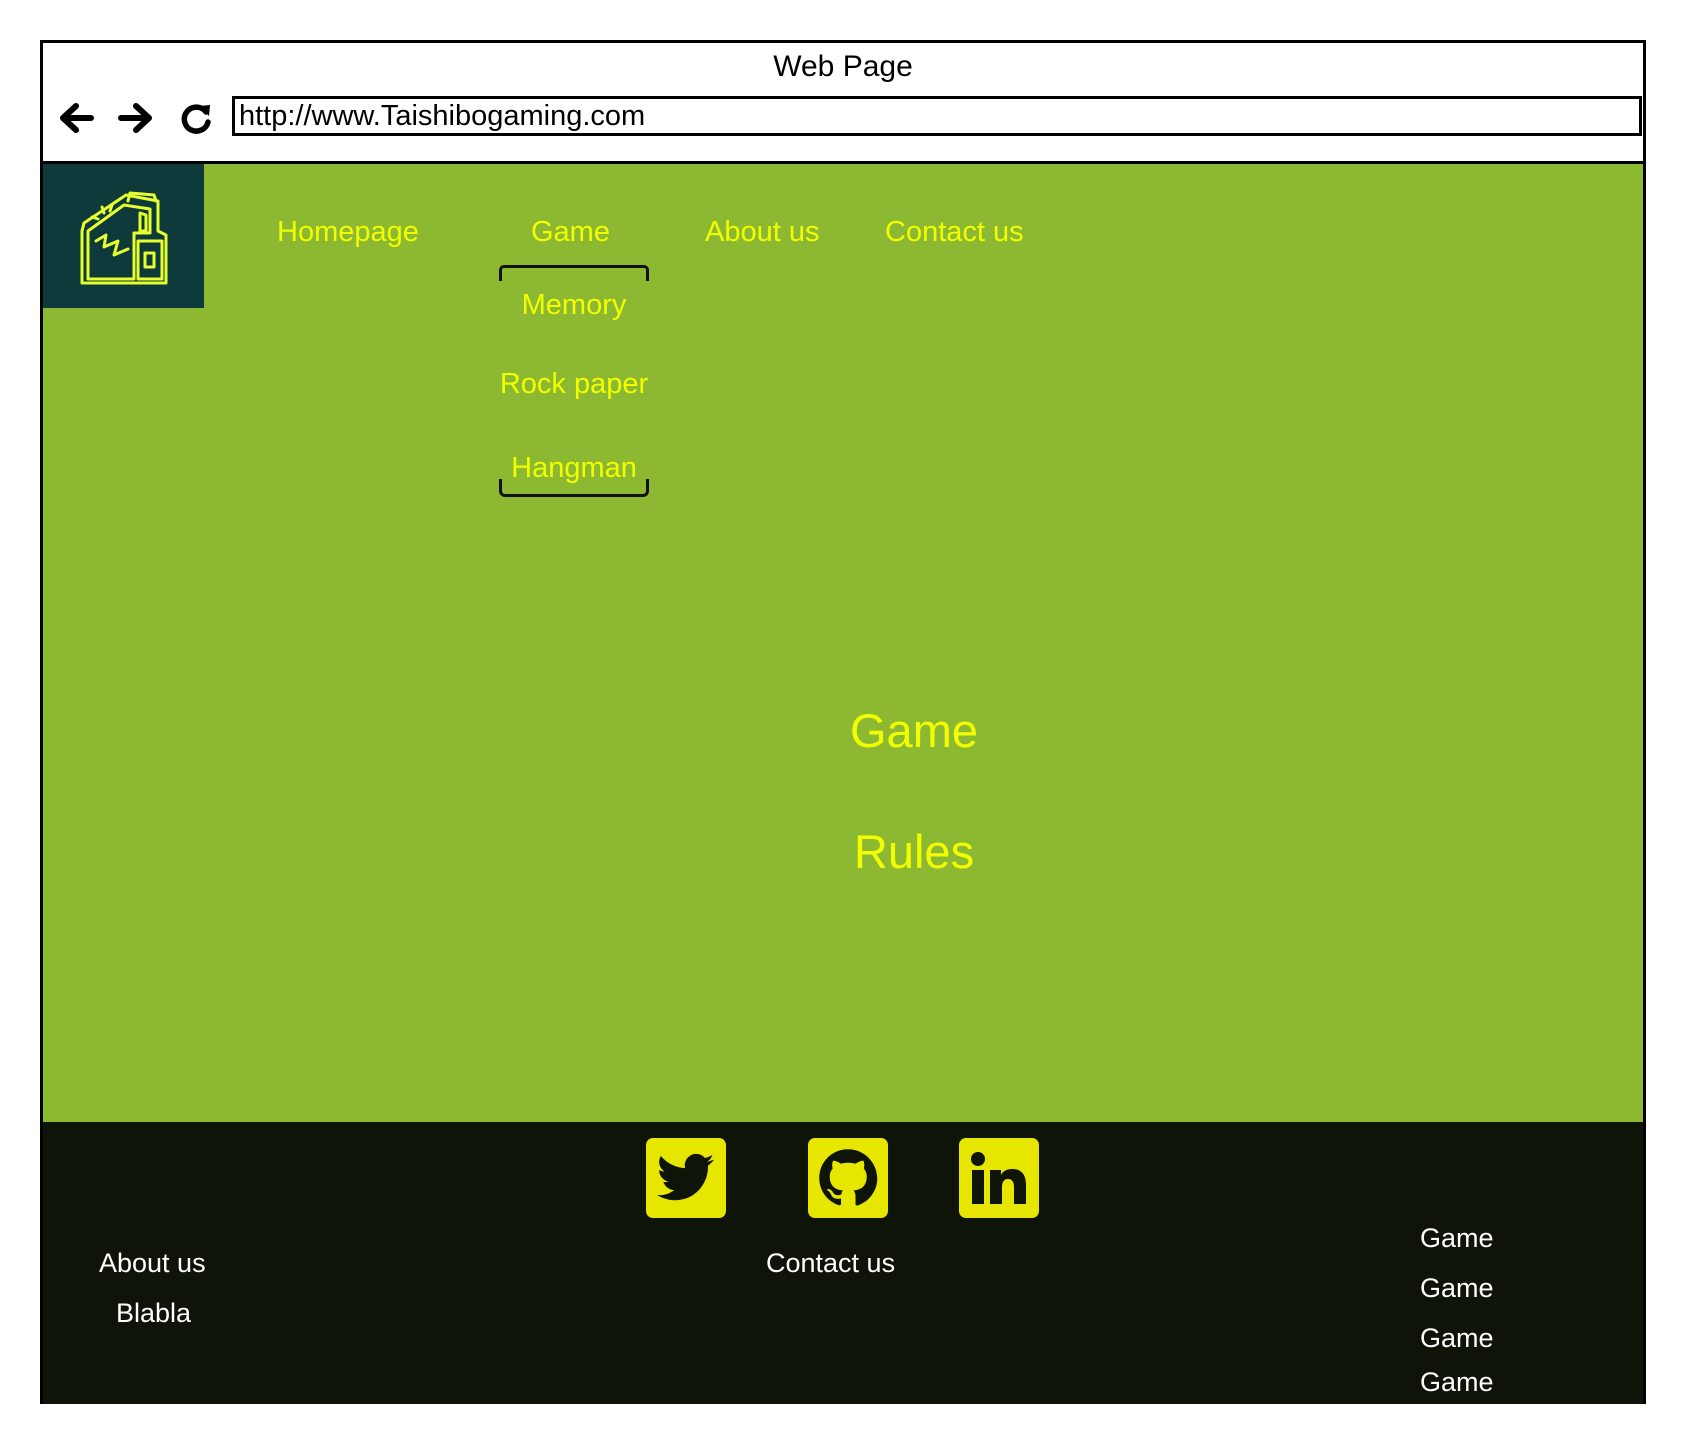 Image resolution: width=1682 pixels, height=1441 pixels. What do you see at coordinates (152, 1263) in the screenshot?
I see `footer-about-title: About us` at bounding box center [152, 1263].